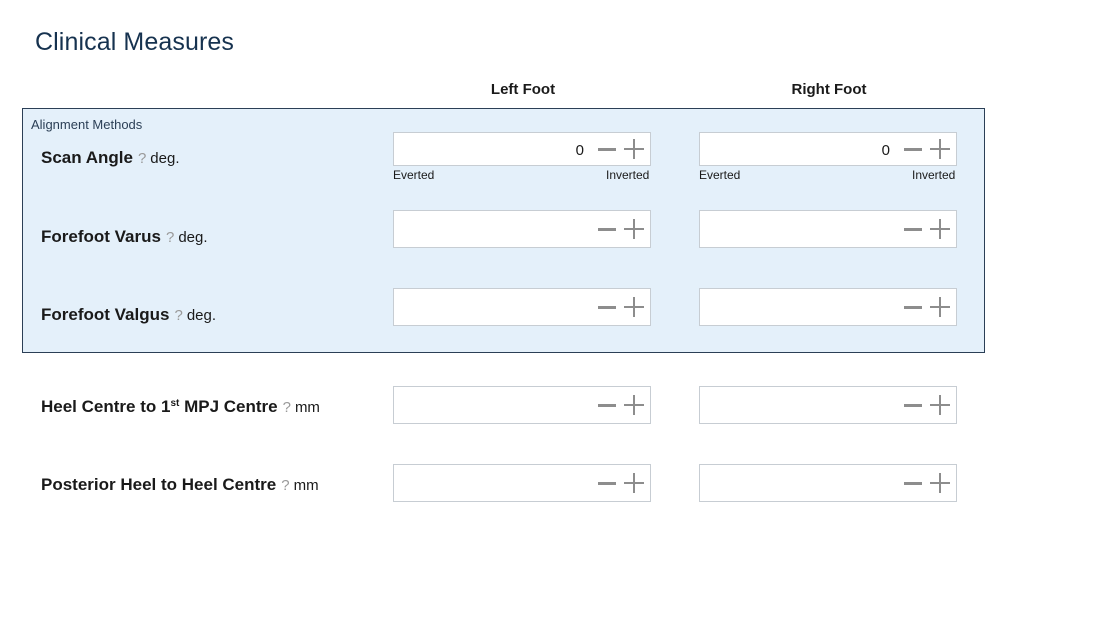 The height and width of the screenshot is (640, 1097). I want to click on heel-to-mpj-label: Heel Centre to 1st MPJ Centre? mm, so click(180, 407).